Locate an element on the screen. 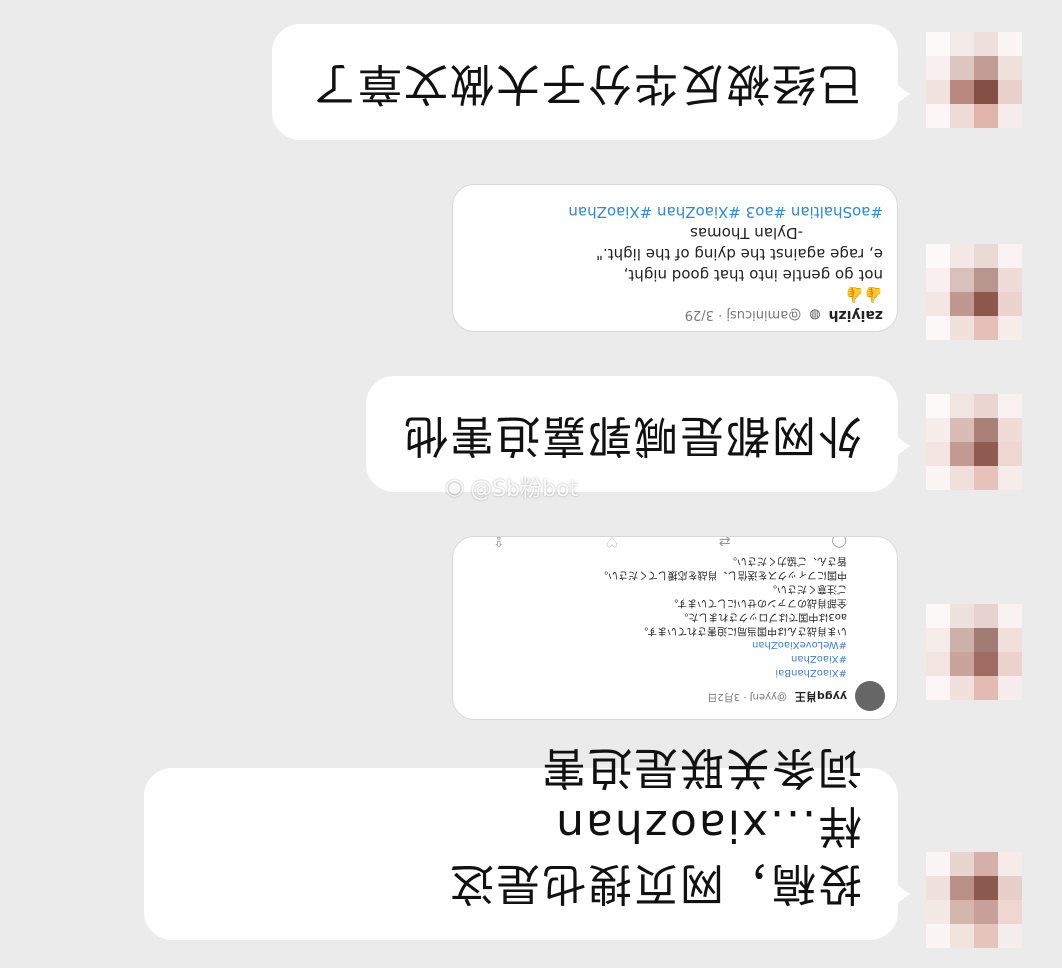  message-bubble: 投稿，网页搜也是这样...xiaozhan 词条关联是迫害 is located at coordinates (527, 841).